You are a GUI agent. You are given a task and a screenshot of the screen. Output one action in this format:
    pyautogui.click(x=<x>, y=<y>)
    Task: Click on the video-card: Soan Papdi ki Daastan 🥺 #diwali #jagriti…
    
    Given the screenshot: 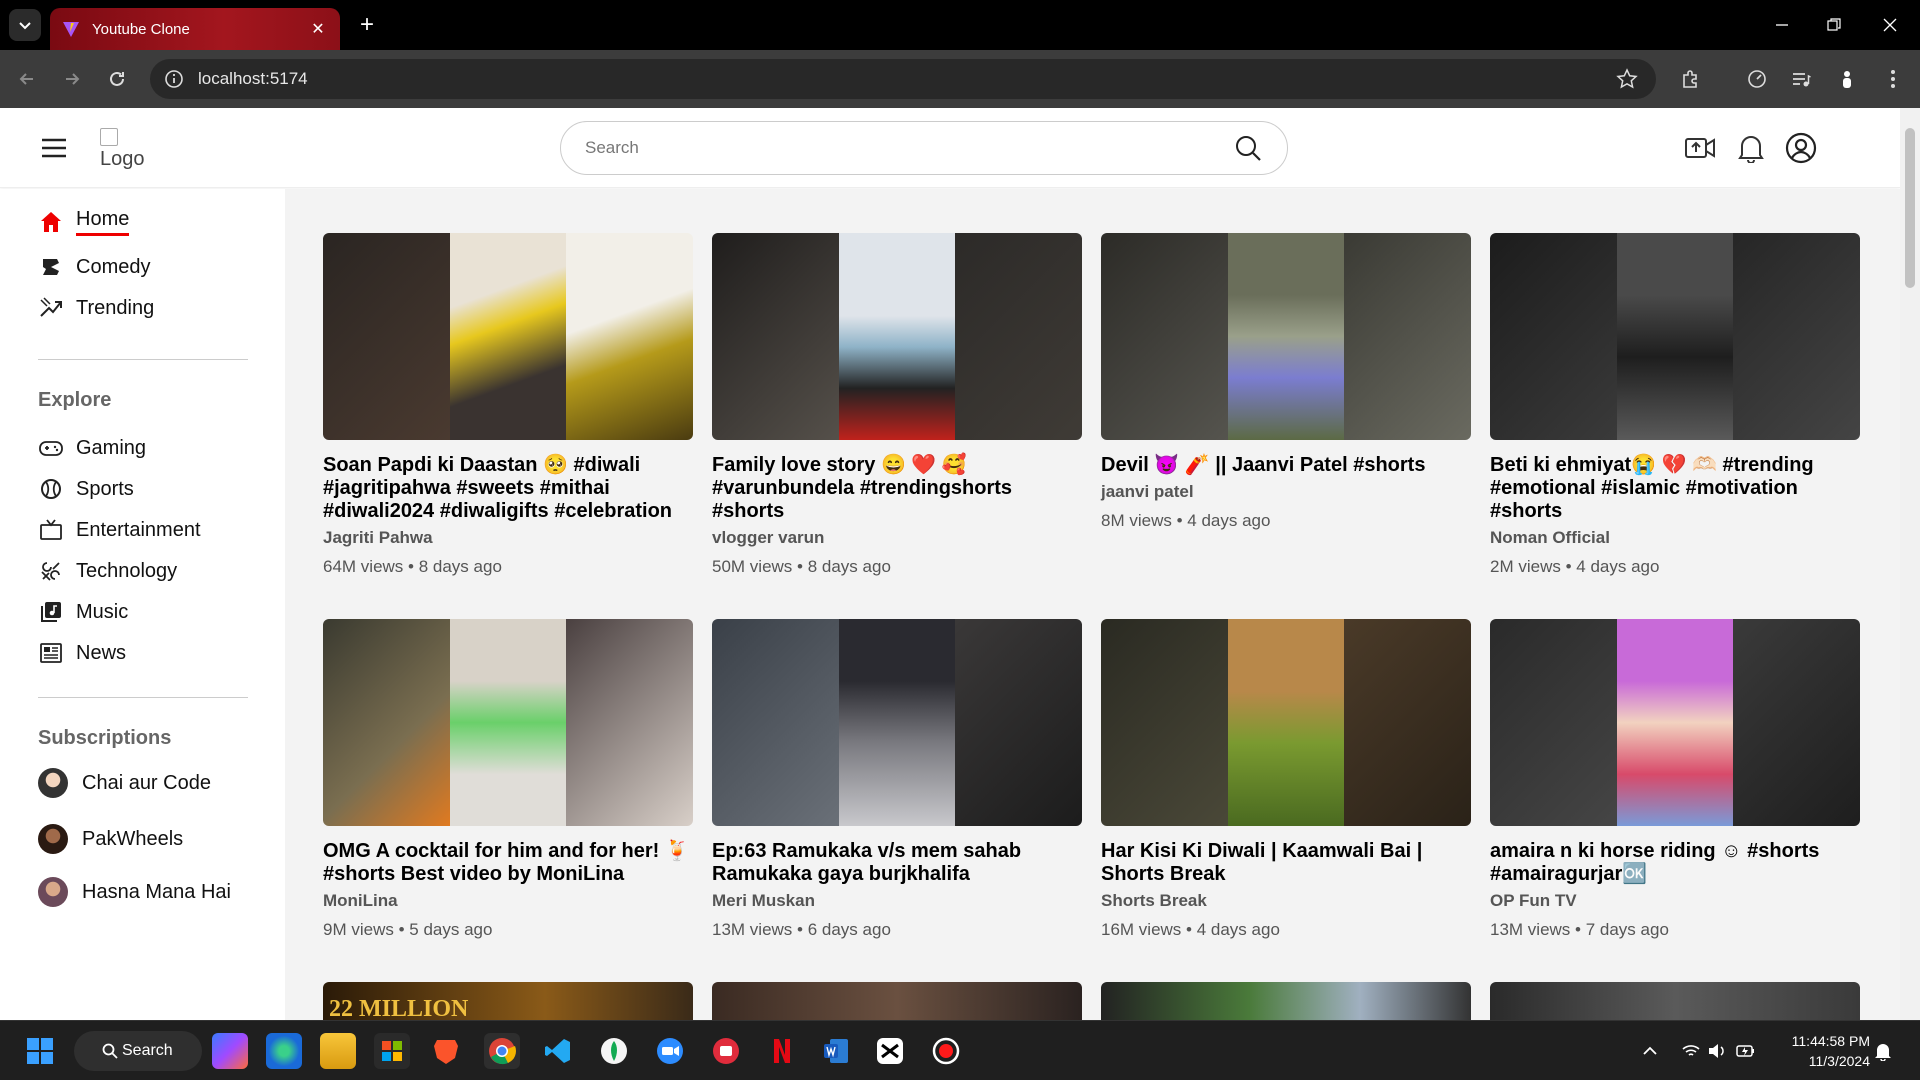 What is the action you would take?
    pyautogui.click(x=508, y=405)
    